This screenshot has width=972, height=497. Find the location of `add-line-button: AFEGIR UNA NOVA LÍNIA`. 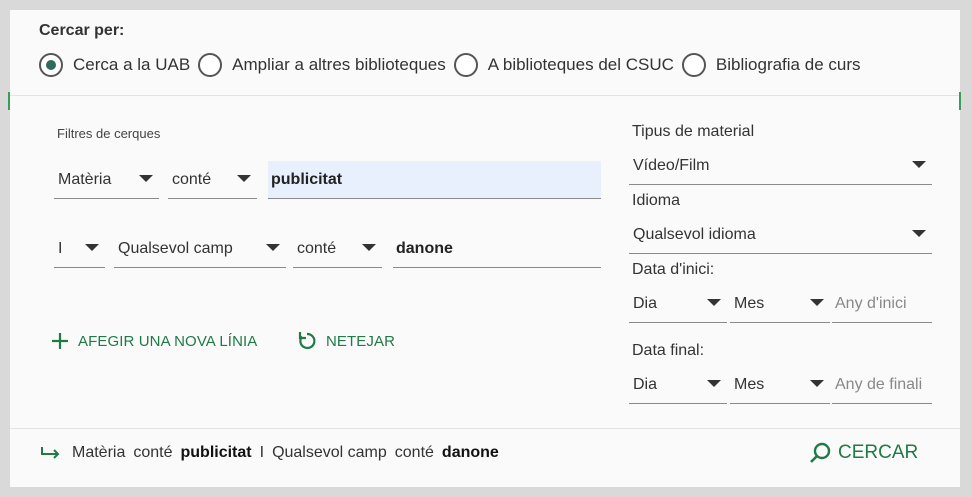

add-line-button: AFEGIR UNA NOVA LÍNIA is located at coordinates (153, 341).